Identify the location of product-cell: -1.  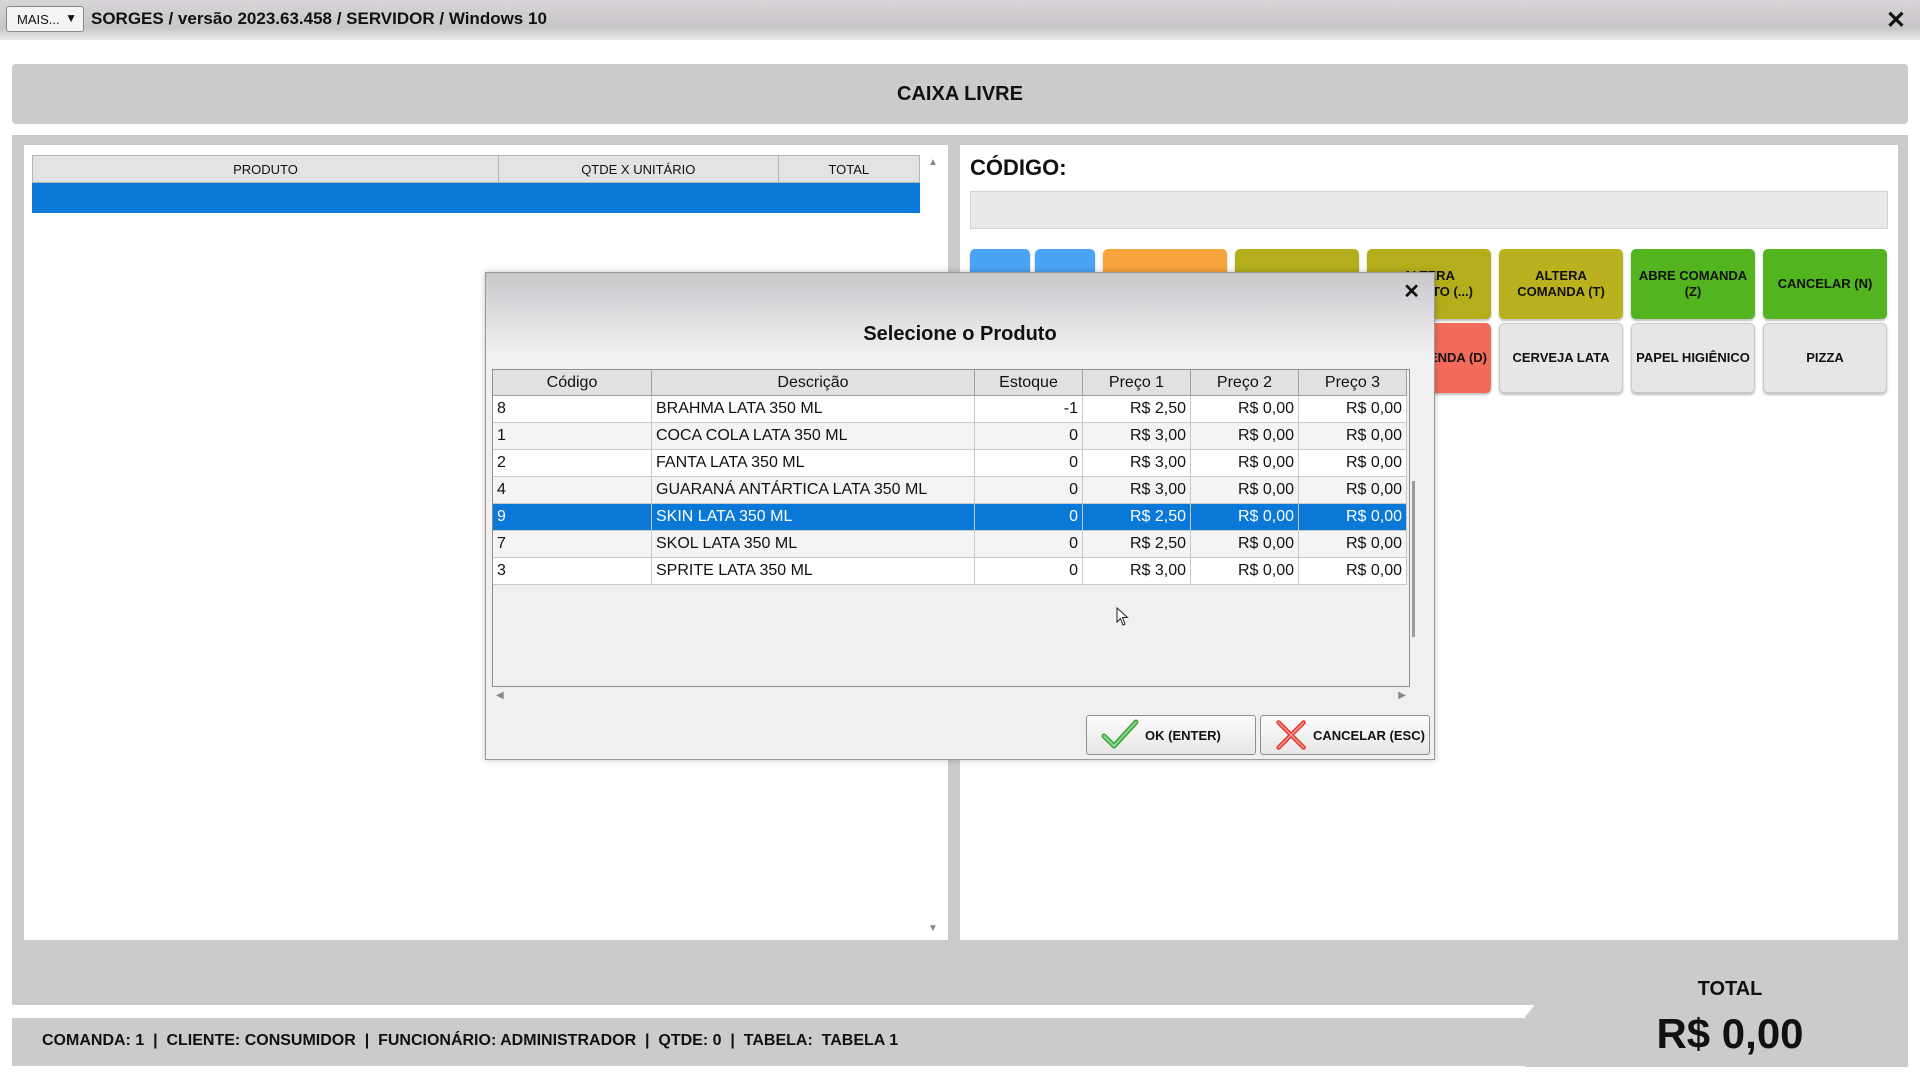
(1029, 409).